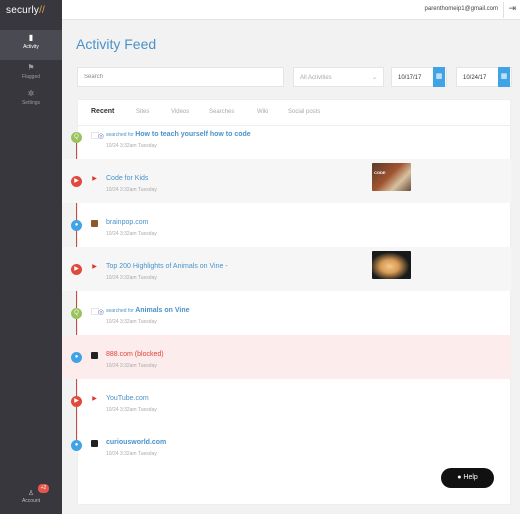 This screenshot has height=514, width=520. I want to click on notification-badge: +2, so click(43, 488).